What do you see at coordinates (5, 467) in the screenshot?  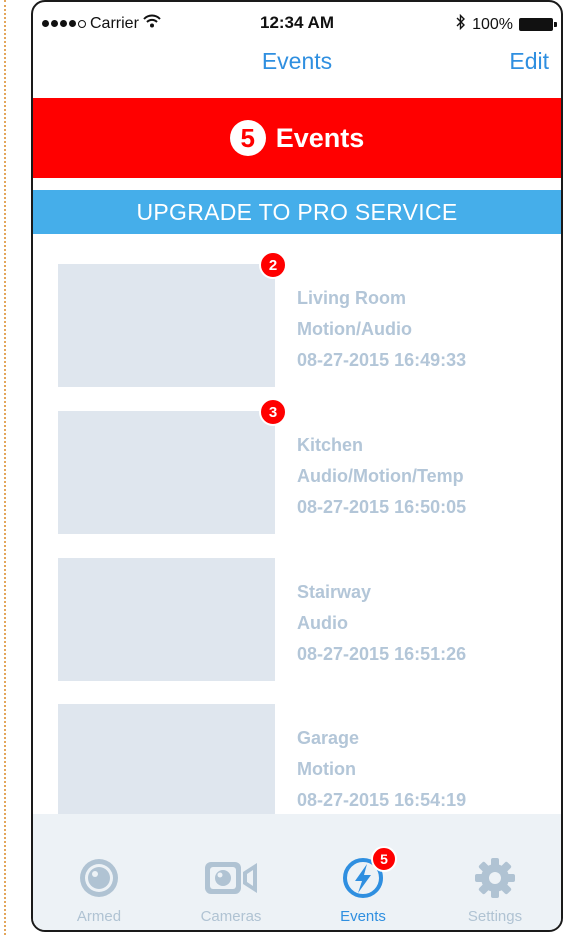 I see `page-edge-divider` at bounding box center [5, 467].